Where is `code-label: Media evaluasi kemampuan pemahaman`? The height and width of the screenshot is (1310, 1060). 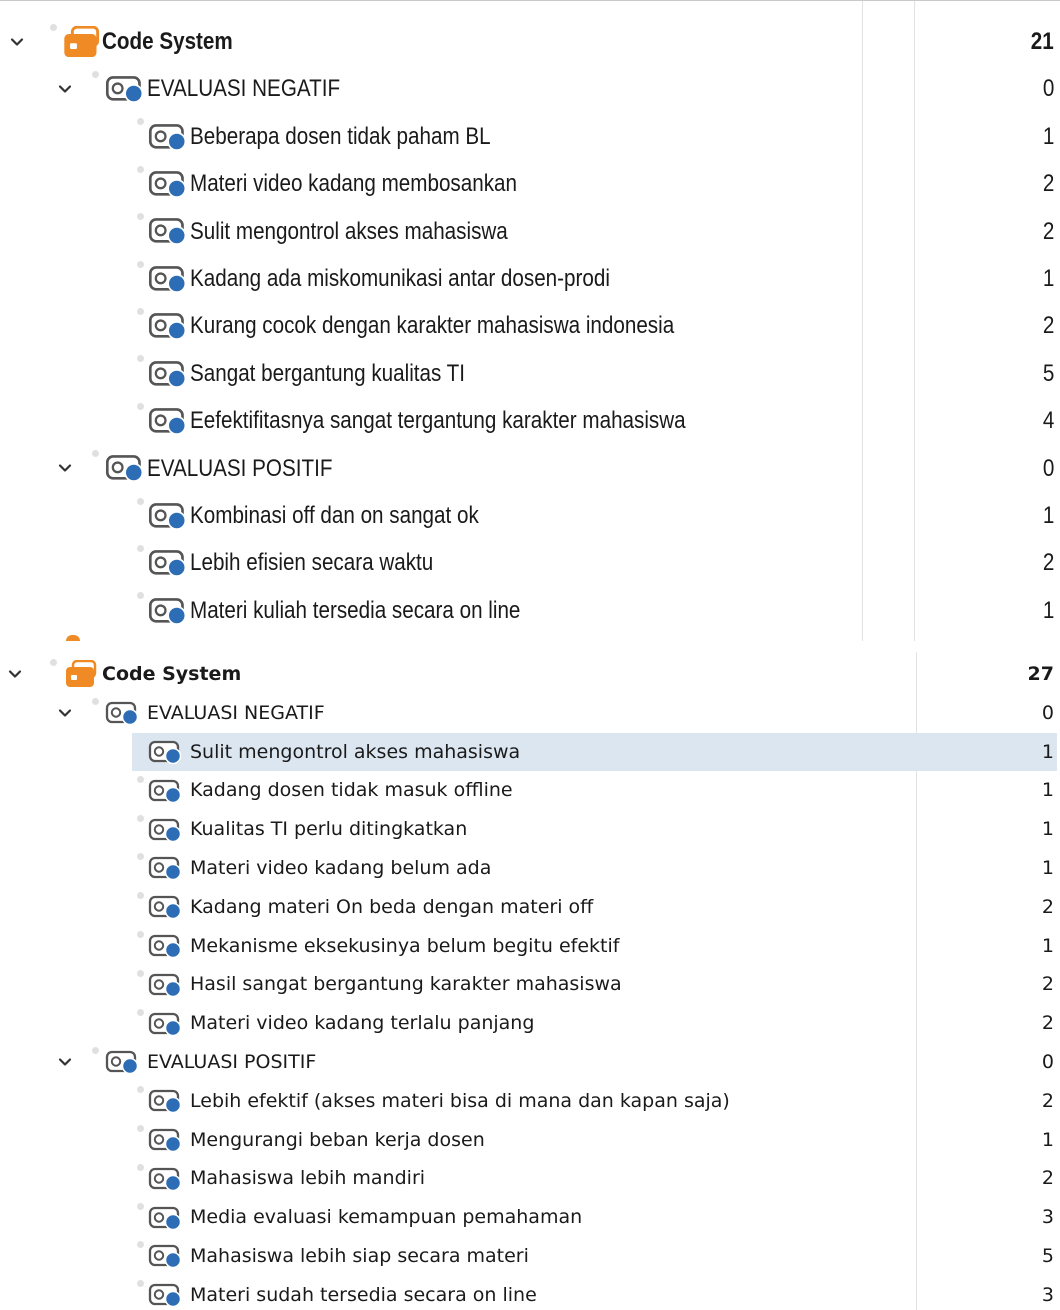 code-label: Media evaluasi kemampuan pemahaman is located at coordinates (386, 1217).